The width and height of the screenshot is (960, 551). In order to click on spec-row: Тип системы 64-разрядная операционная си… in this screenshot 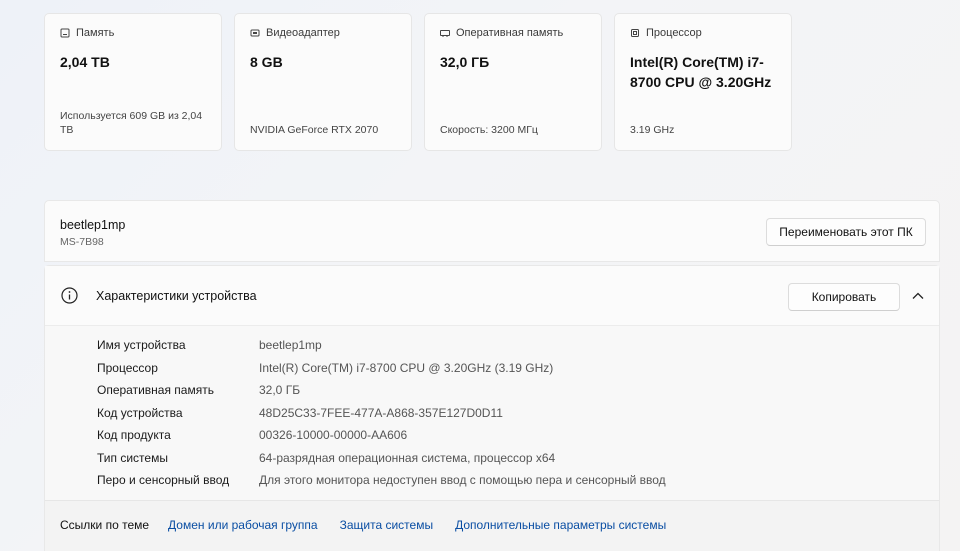, I will do `click(381, 458)`.